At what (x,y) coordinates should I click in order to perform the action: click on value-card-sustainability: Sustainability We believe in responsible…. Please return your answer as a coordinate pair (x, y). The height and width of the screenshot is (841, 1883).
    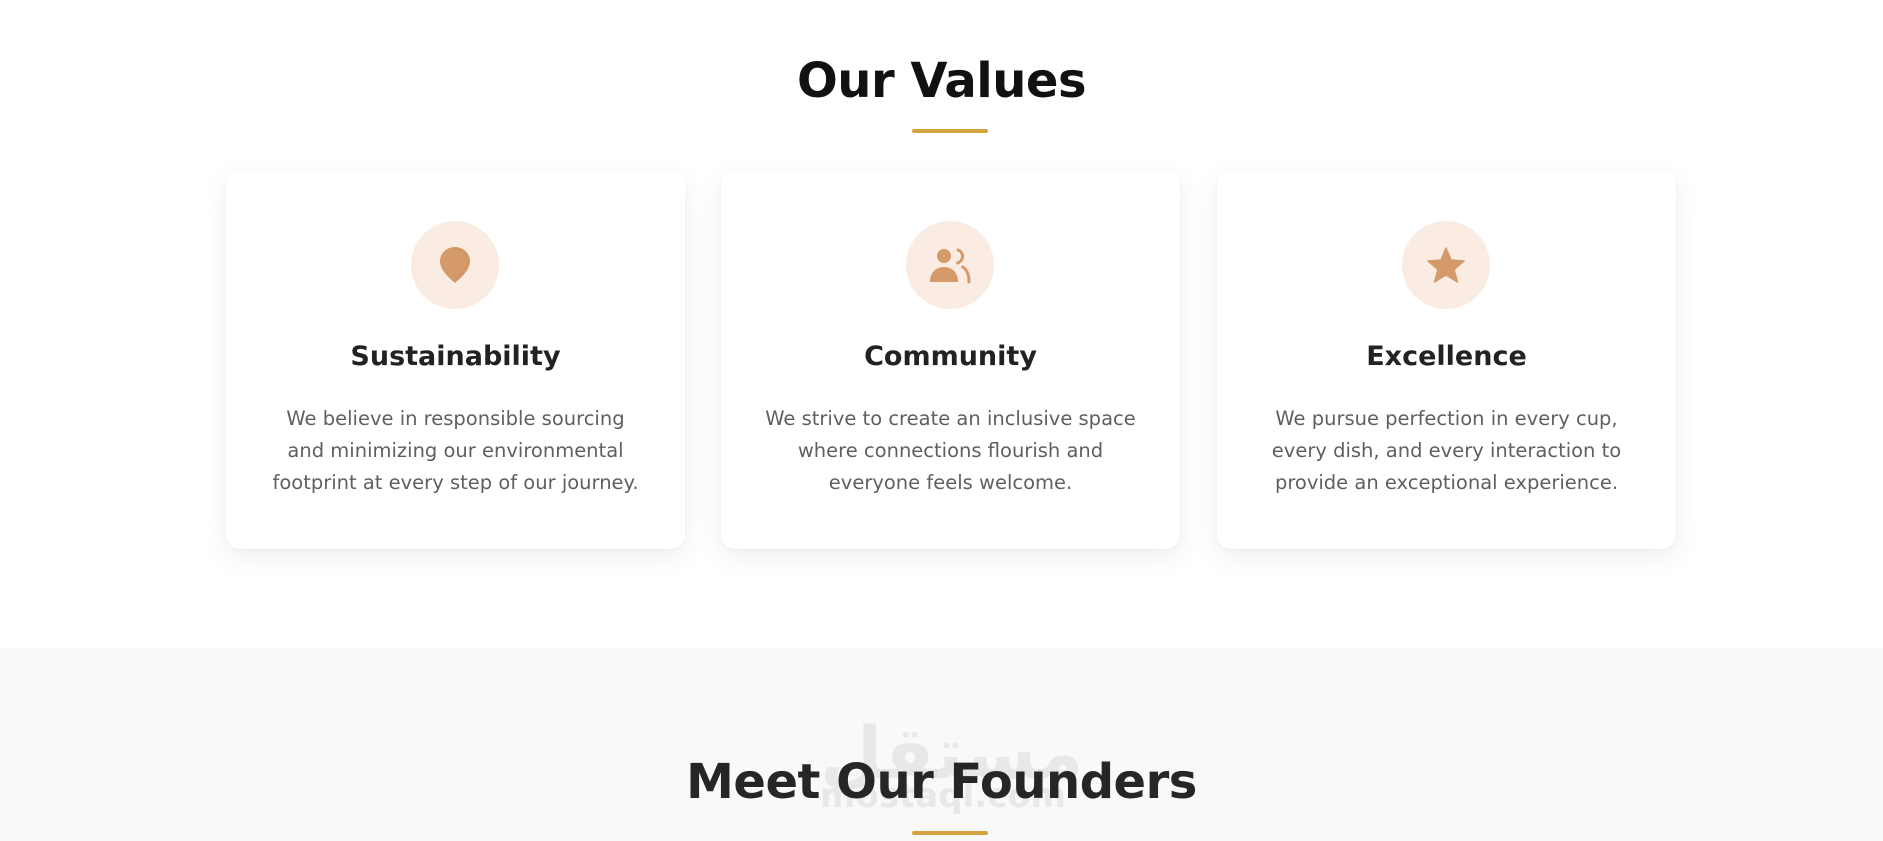
    Looking at the image, I should click on (455, 360).